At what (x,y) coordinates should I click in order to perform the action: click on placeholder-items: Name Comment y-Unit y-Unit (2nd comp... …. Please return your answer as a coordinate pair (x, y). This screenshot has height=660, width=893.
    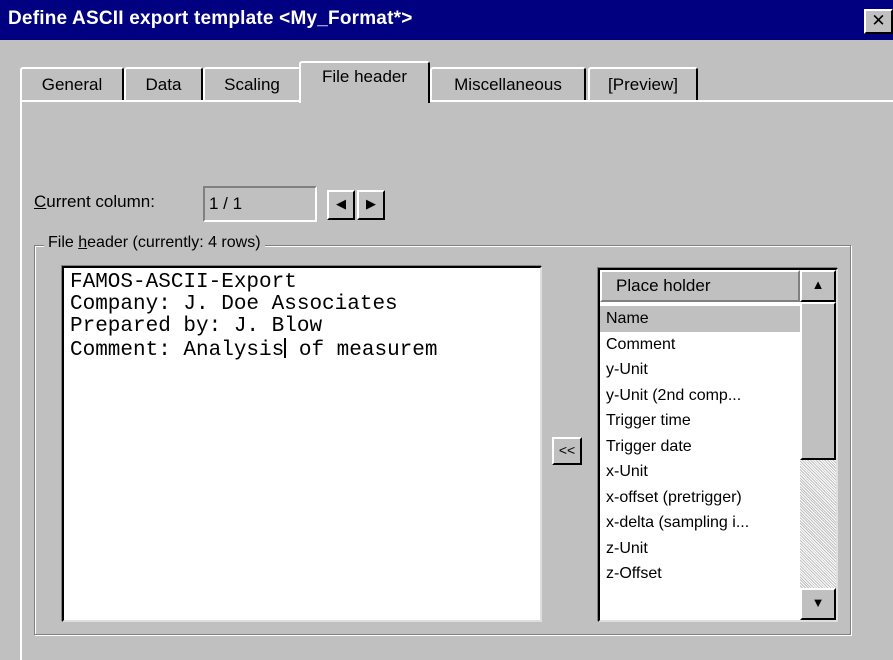
    Looking at the image, I should click on (700, 446).